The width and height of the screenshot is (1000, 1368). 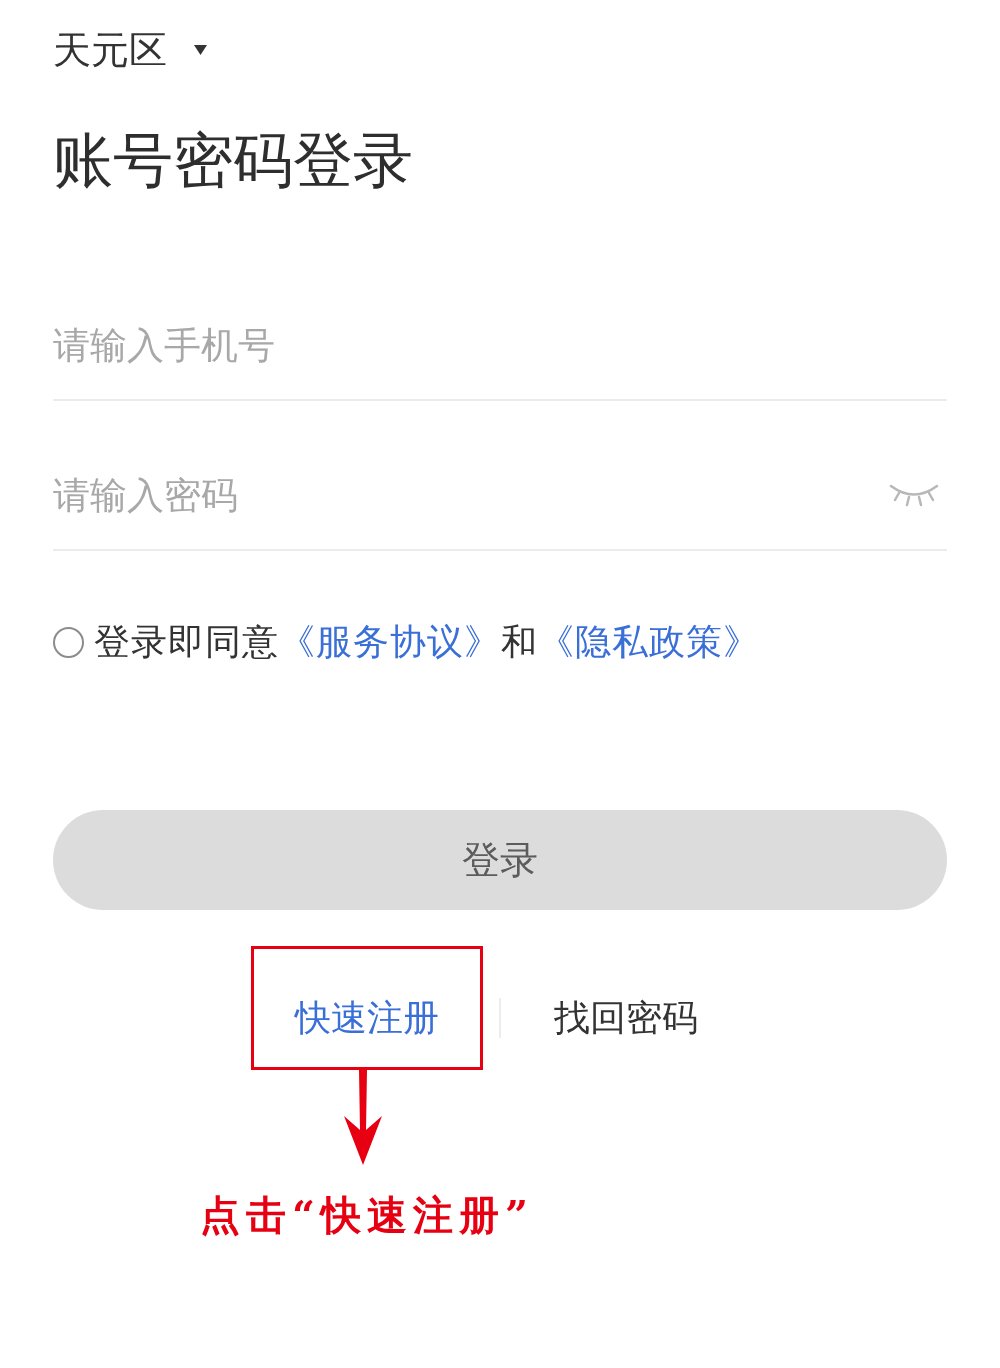 What do you see at coordinates (471, 495) in the screenshot?
I see `password-input: 请输入密码` at bounding box center [471, 495].